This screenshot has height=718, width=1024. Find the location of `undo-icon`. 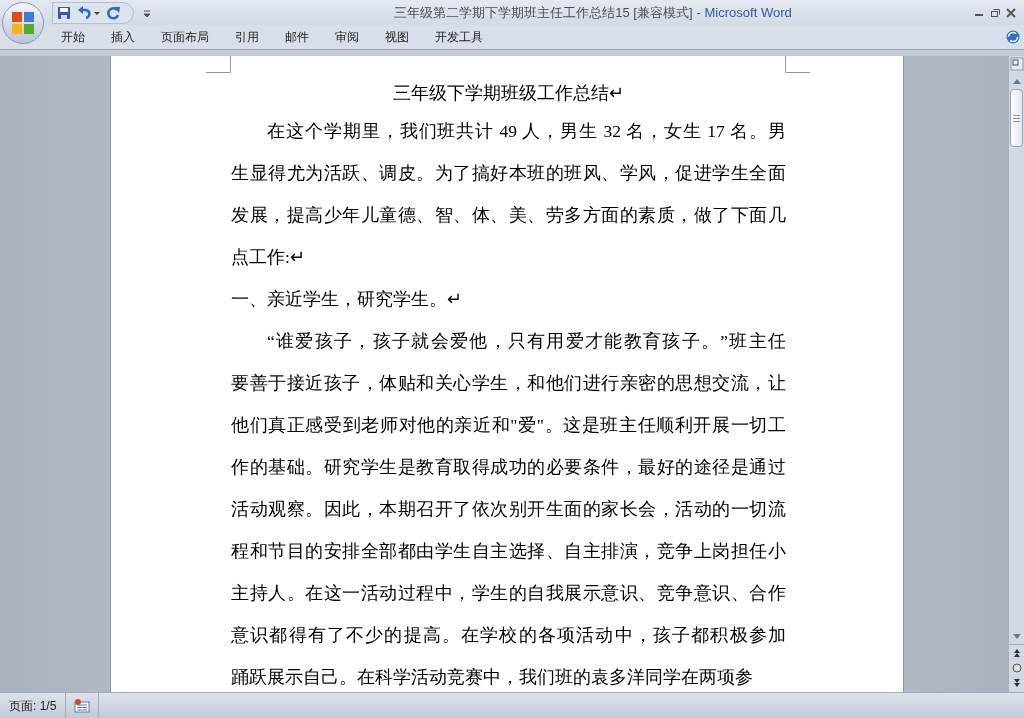

undo-icon is located at coordinates (89, 12).